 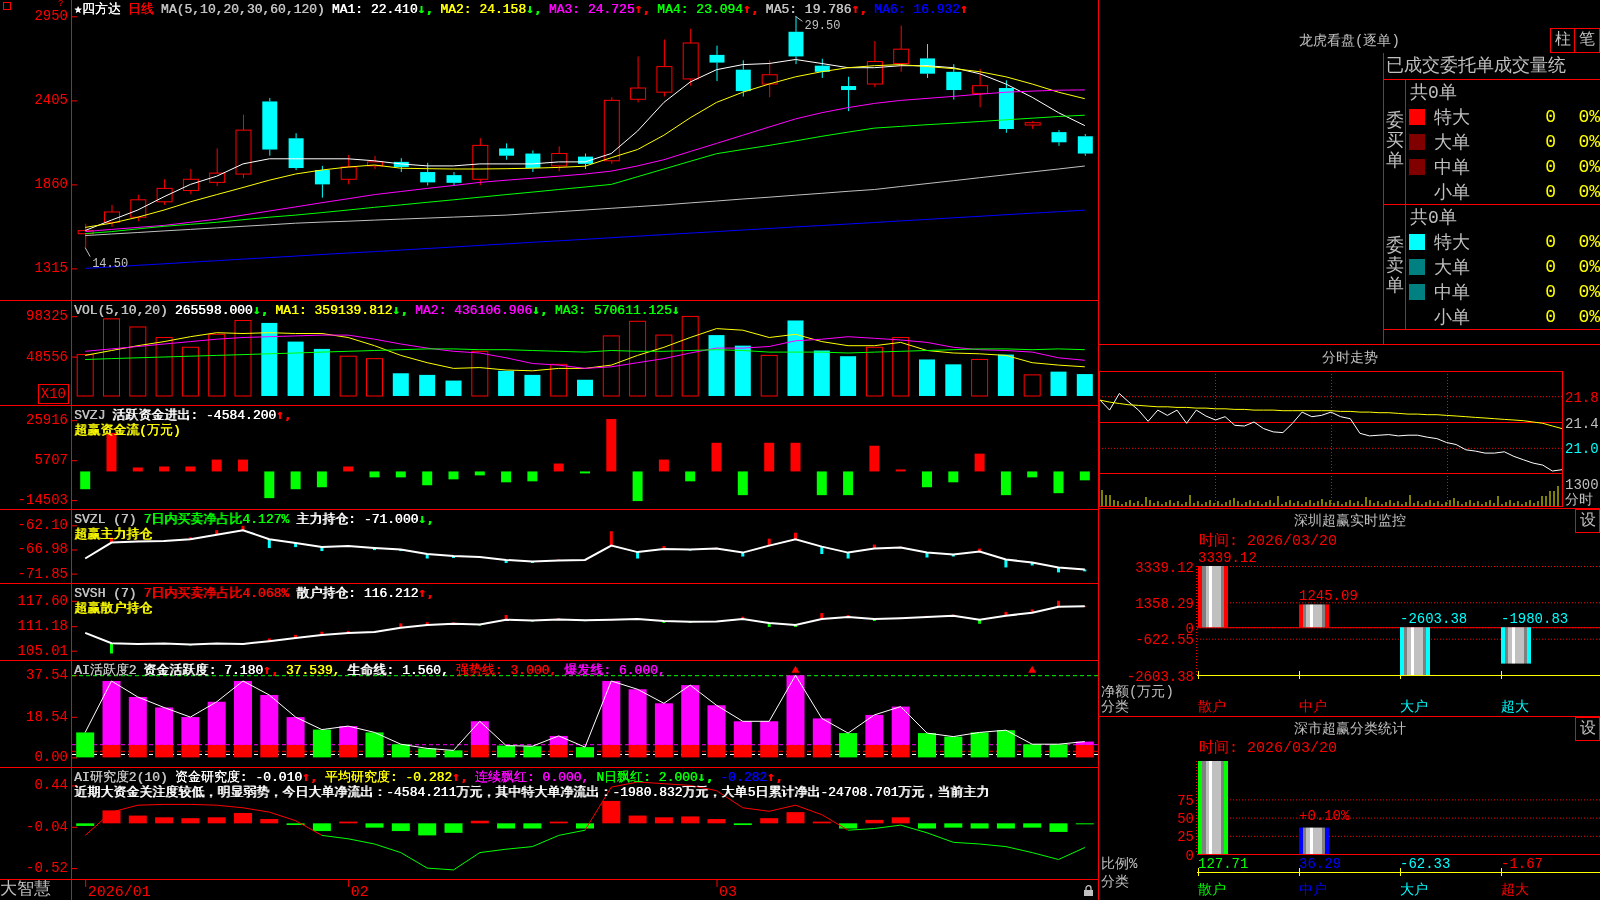 I want to click on axis-label: 1358.29, so click(x=1164, y=603).